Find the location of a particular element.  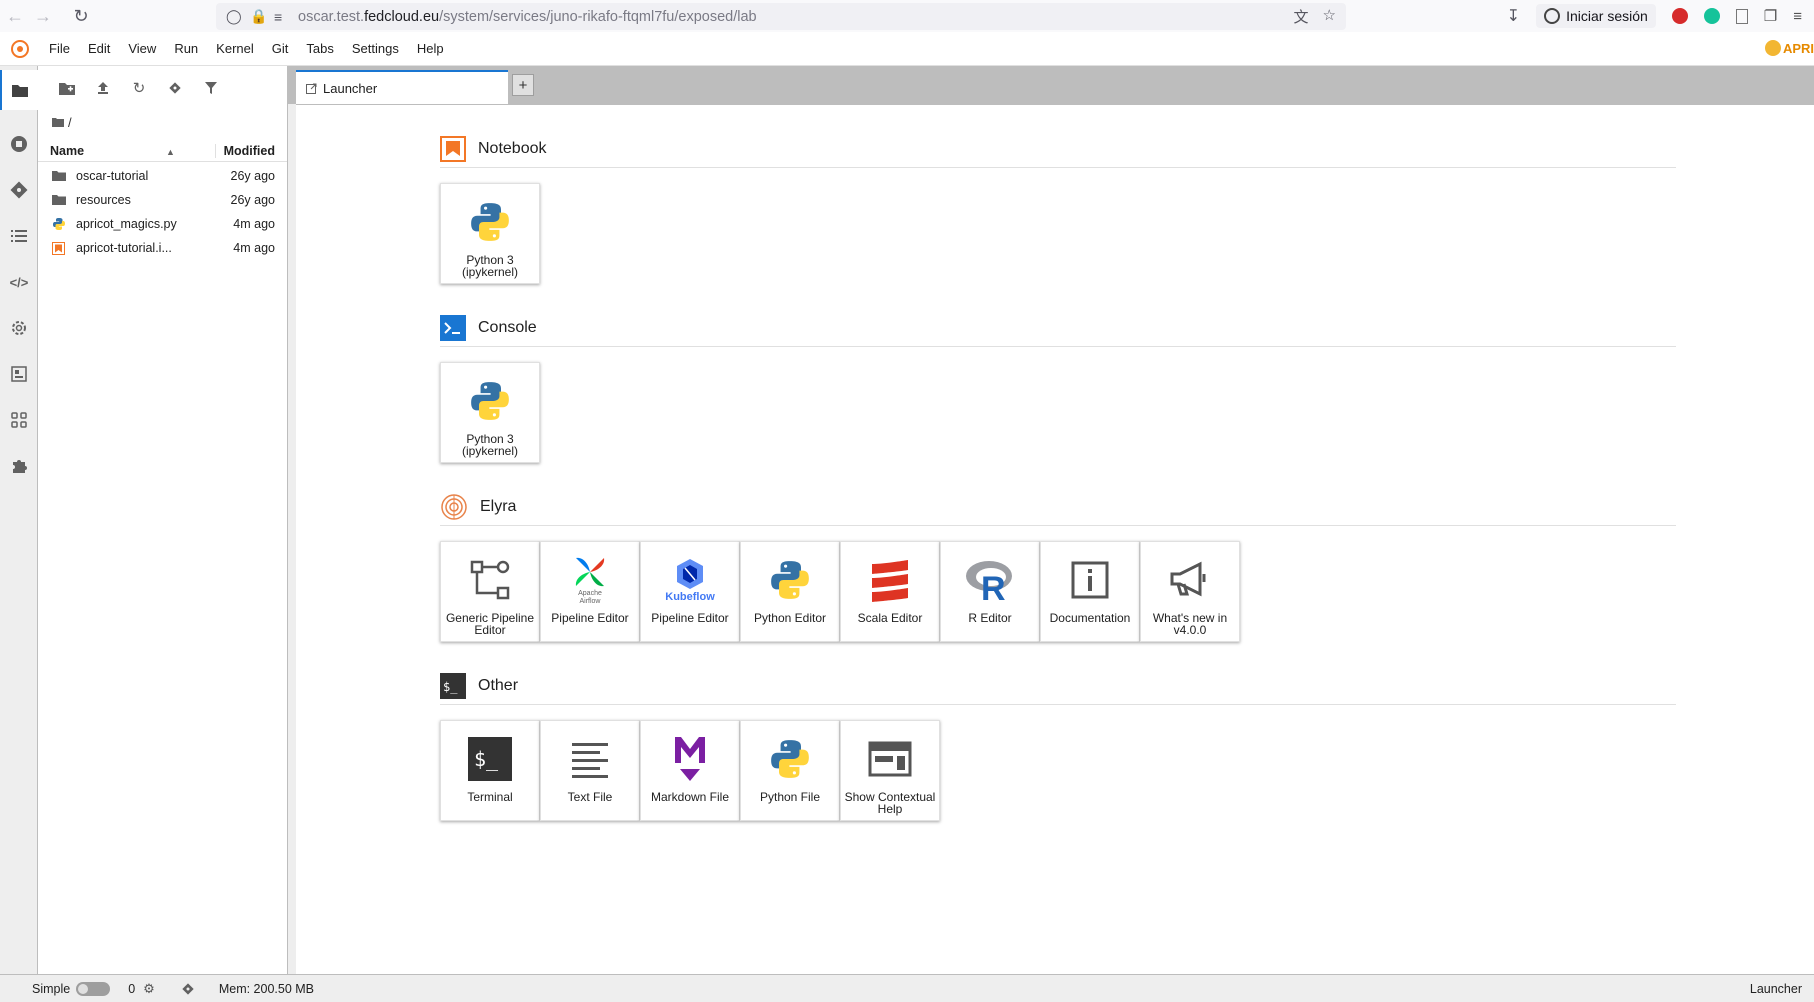

launcher-card-r-editor: R R Editor is located at coordinates (990, 591).